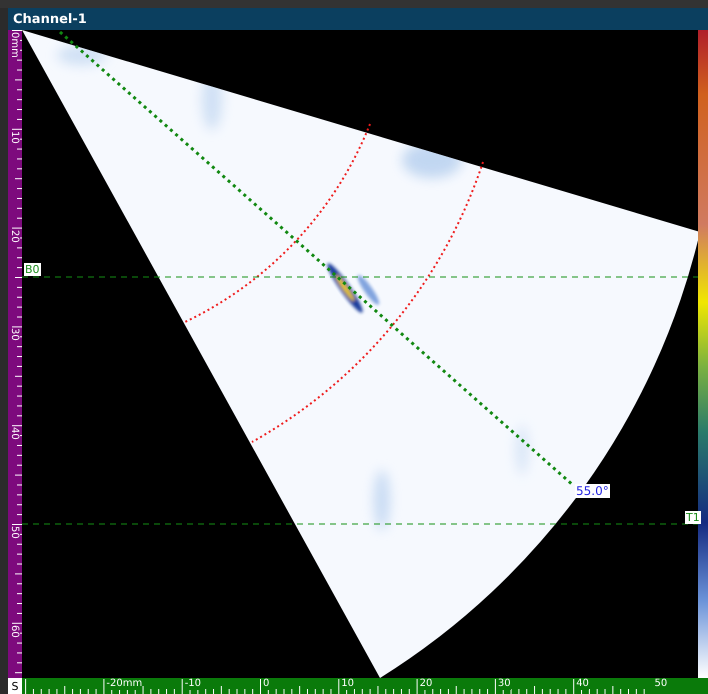 The image size is (708, 694). I want to click on index-ruler-label: 40, so click(582, 684).